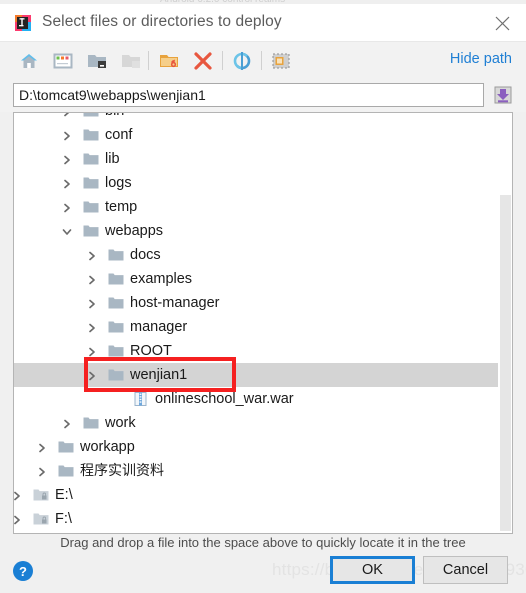 This screenshot has height=593, width=526. What do you see at coordinates (119, 135) in the screenshot?
I see `tree-row-label: conf` at bounding box center [119, 135].